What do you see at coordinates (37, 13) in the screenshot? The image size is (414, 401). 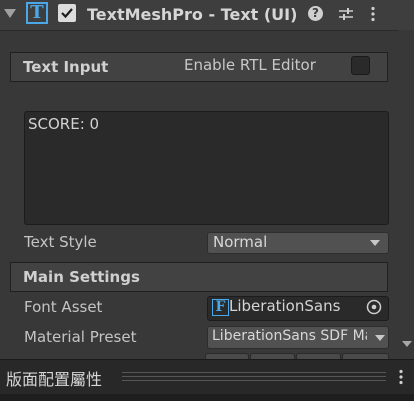 I see `textmeshpro-component-icon: T` at bounding box center [37, 13].